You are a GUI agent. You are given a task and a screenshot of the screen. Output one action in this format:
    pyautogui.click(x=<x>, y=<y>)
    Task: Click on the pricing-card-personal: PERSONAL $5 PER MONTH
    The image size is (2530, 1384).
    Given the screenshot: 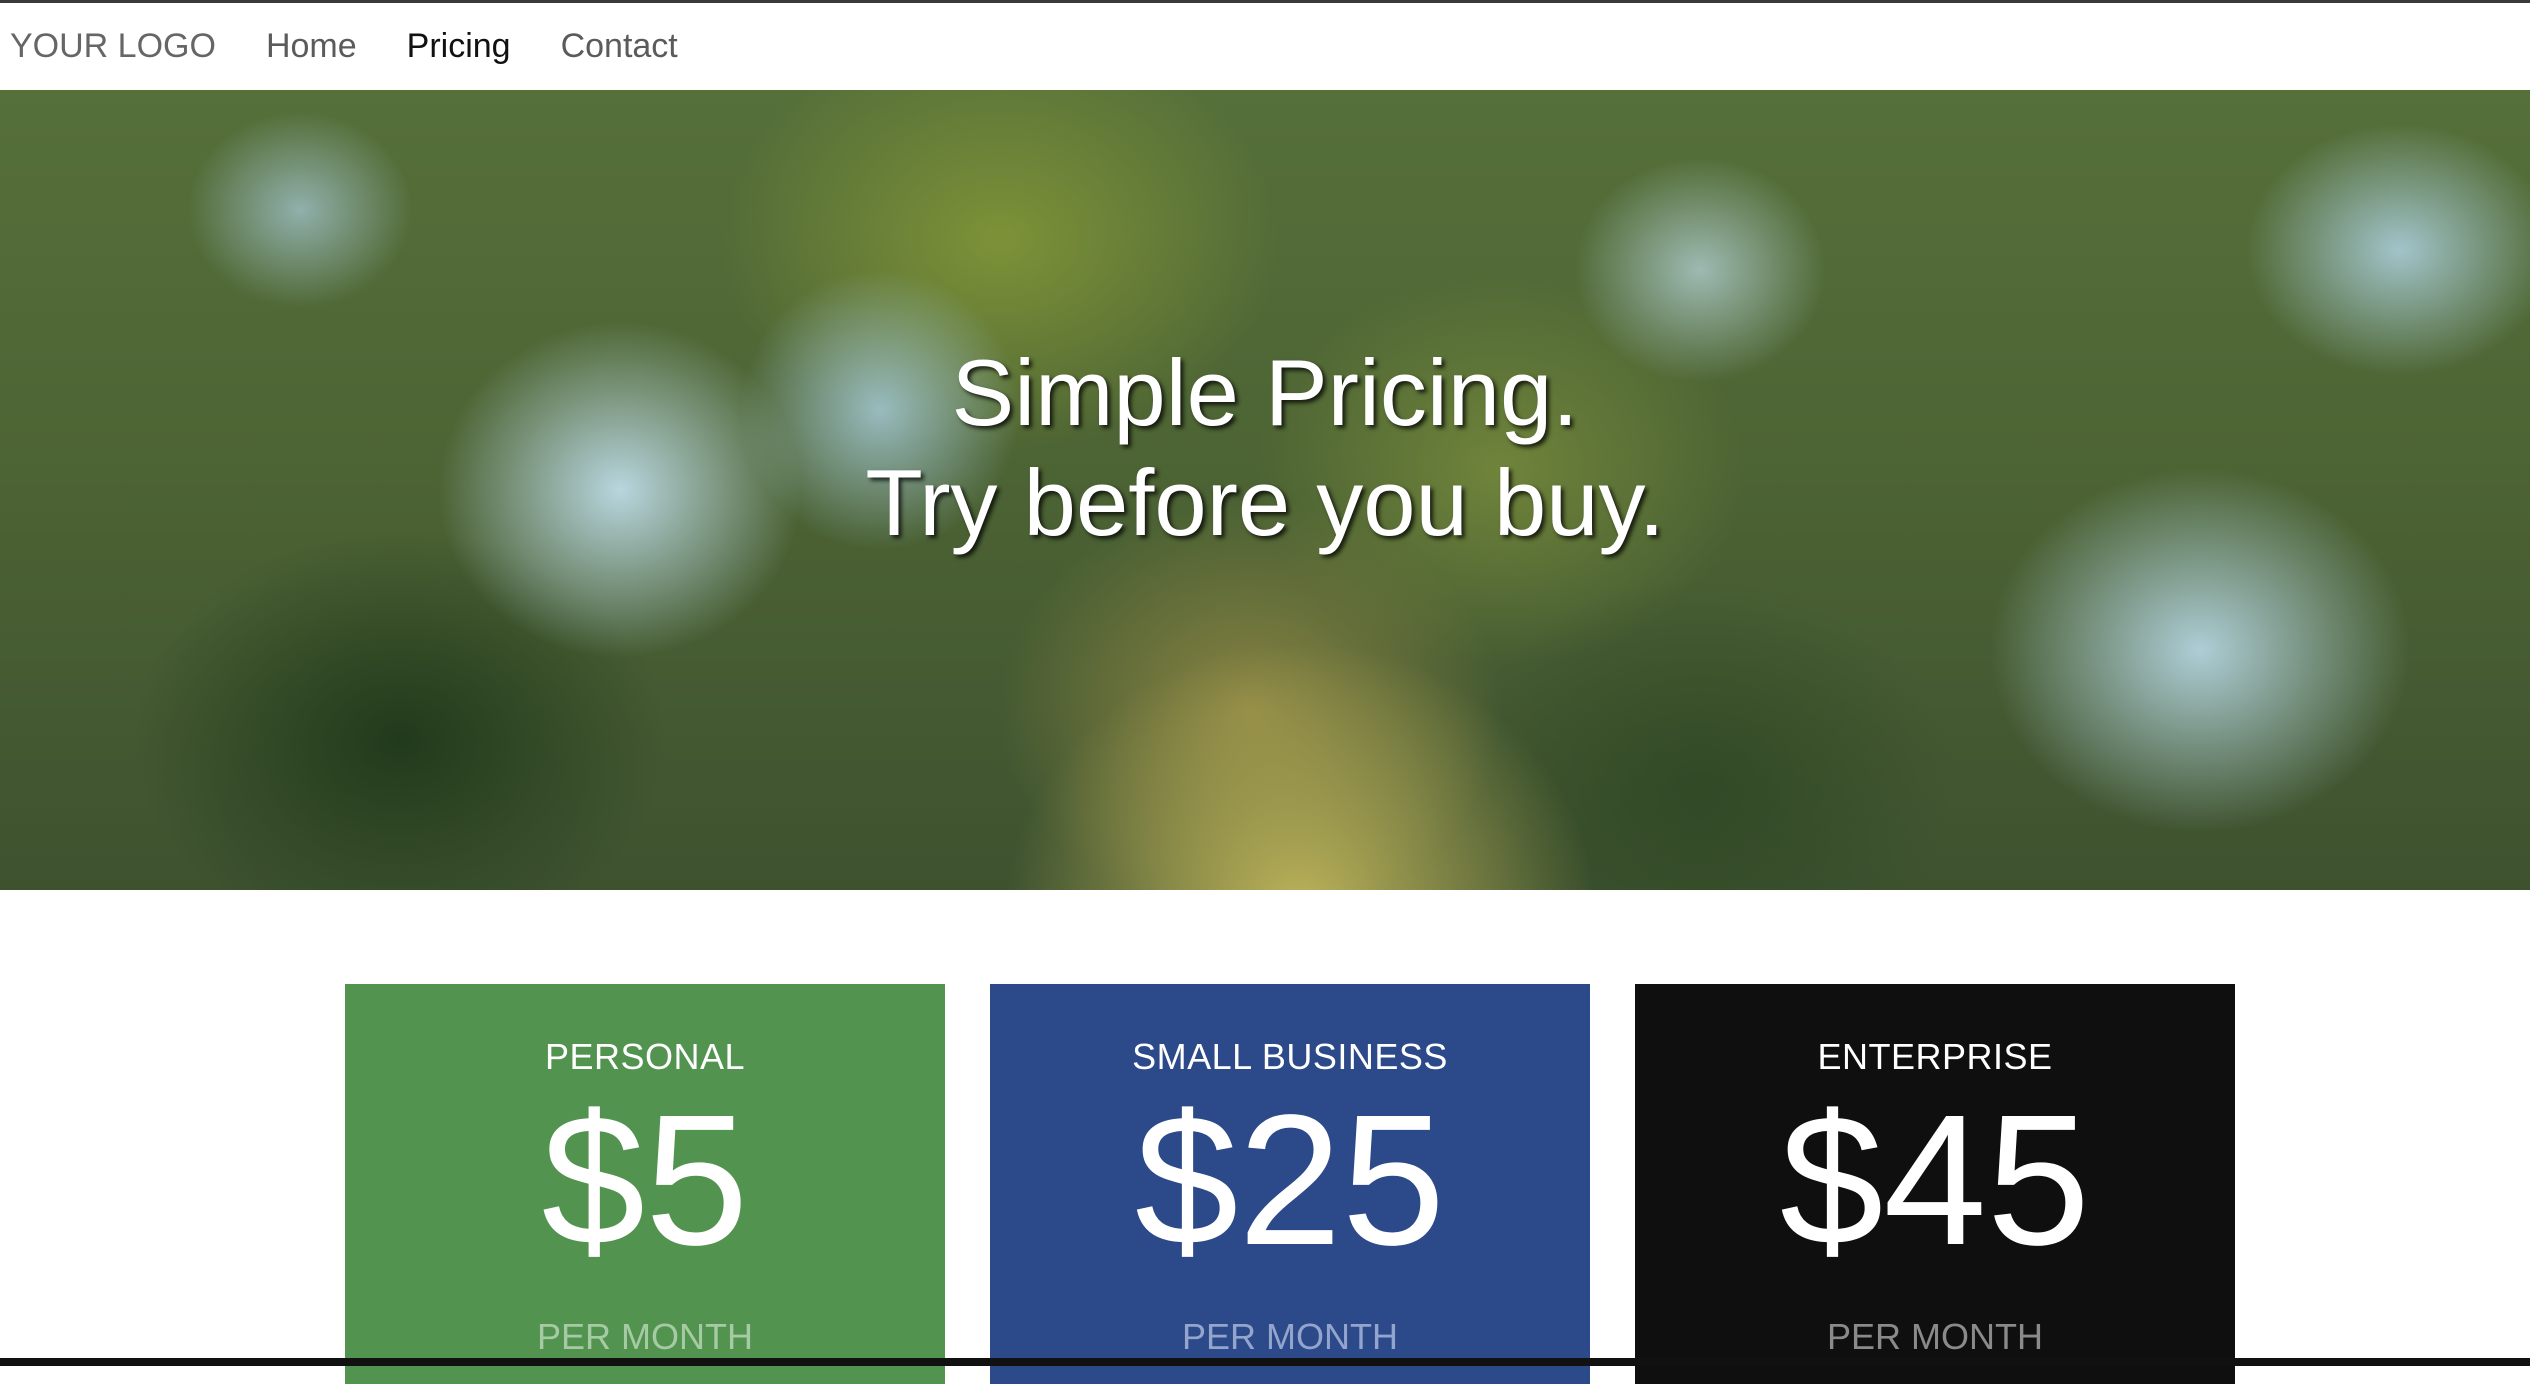 What is the action you would take?
    pyautogui.click(x=645, y=1184)
    